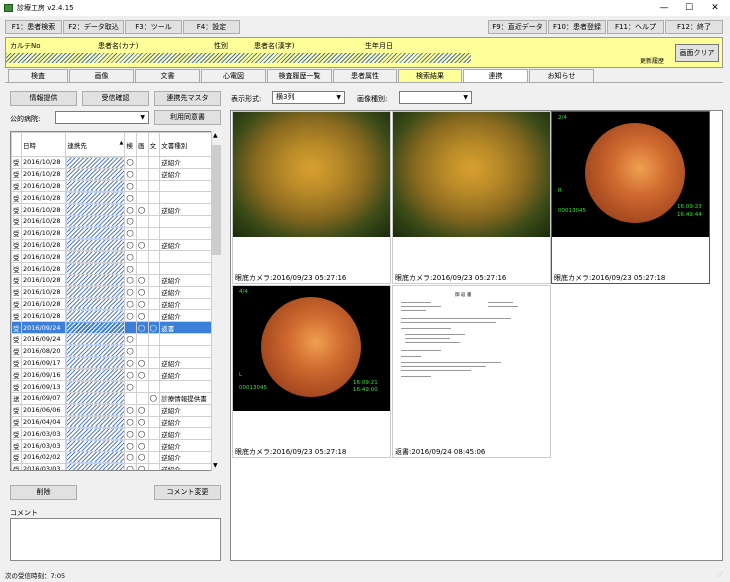  What do you see at coordinates (112, 339) in the screenshot?
I see `table-row: 受 2016/09/24 ◯` at bounding box center [112, 339].